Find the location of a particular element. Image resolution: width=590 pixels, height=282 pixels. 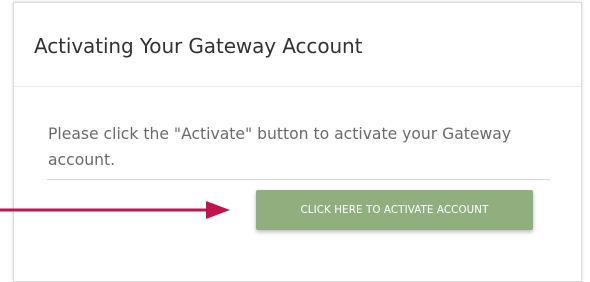

message-divider is located at coordinates (298, 179).